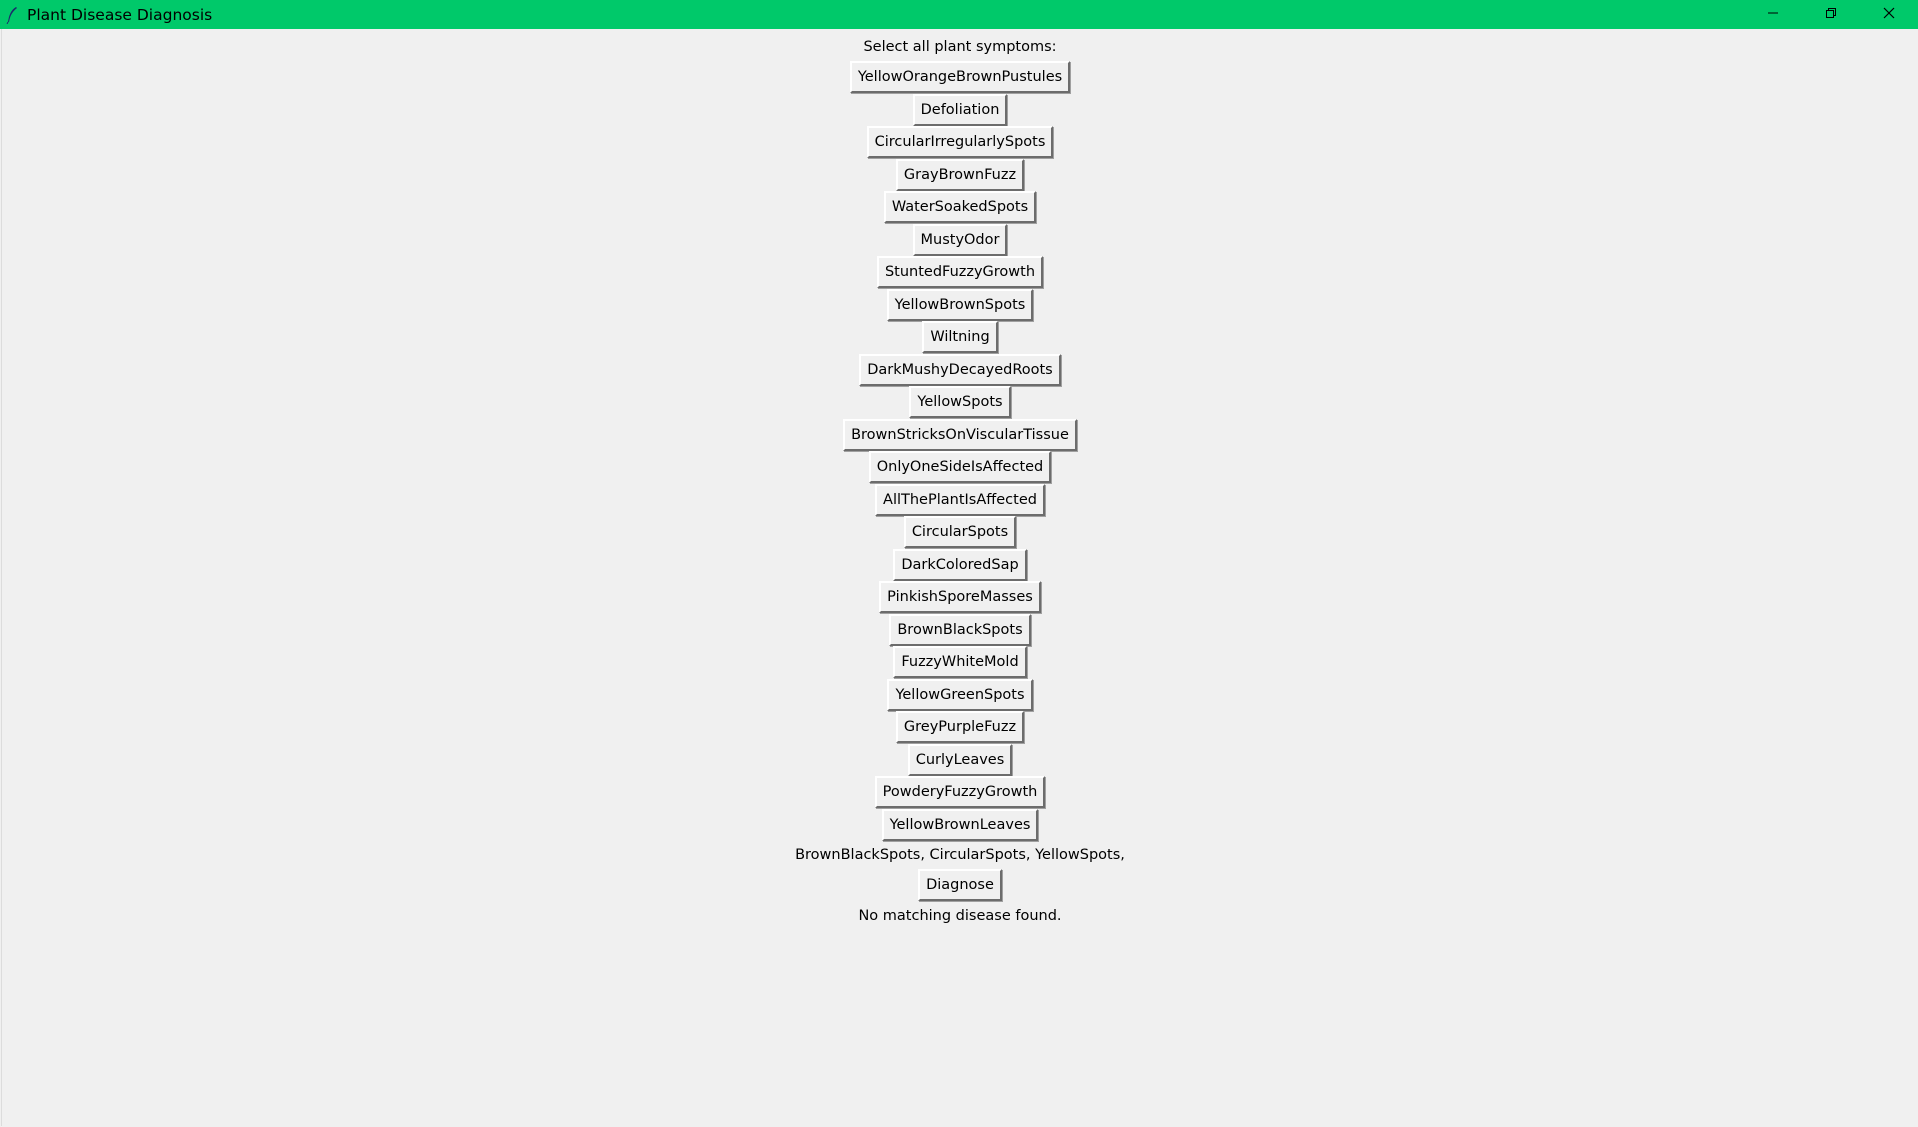  I want to click on feather-icon, so click(13, 15).